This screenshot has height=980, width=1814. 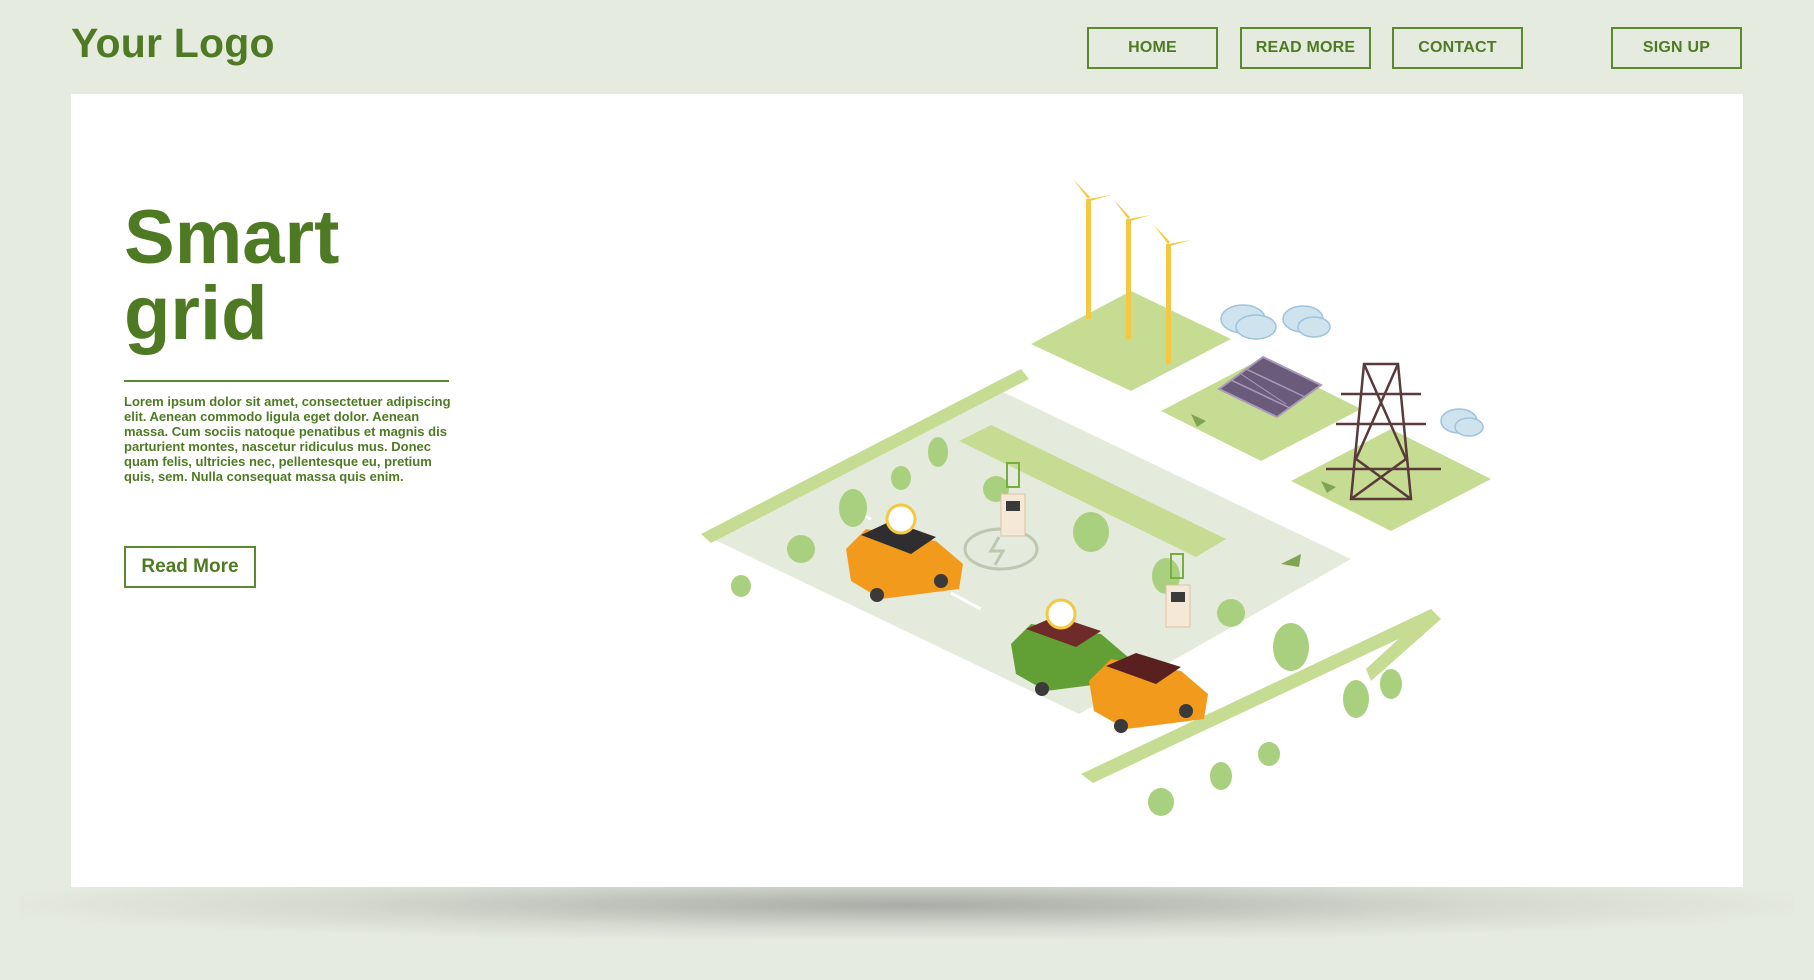 I want to click on nav-read-more-button: READ MORE, so click(x=1305, y=48).